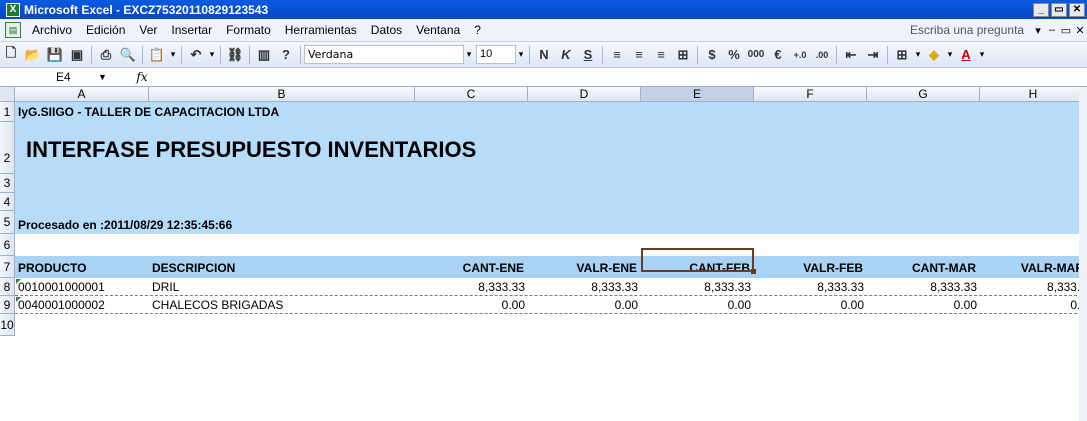 Image resolution: width=1087 pixels, height=421 pixels. Describe the element at coordinates (588, 55) in the screenshot. I see `underline-button: S` at that location.